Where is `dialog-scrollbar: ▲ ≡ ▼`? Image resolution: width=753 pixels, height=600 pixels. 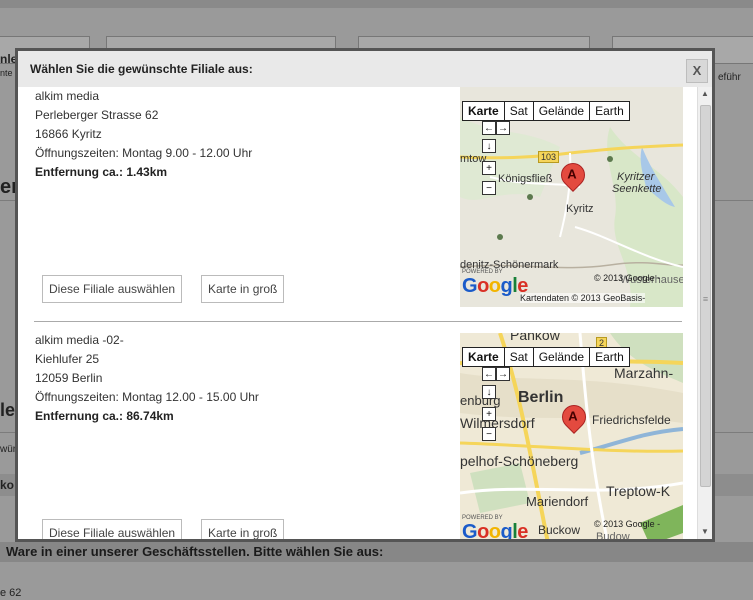 dialog-scrollbar: ▲ ≡ ▼ is located at coordinates (704, 313).